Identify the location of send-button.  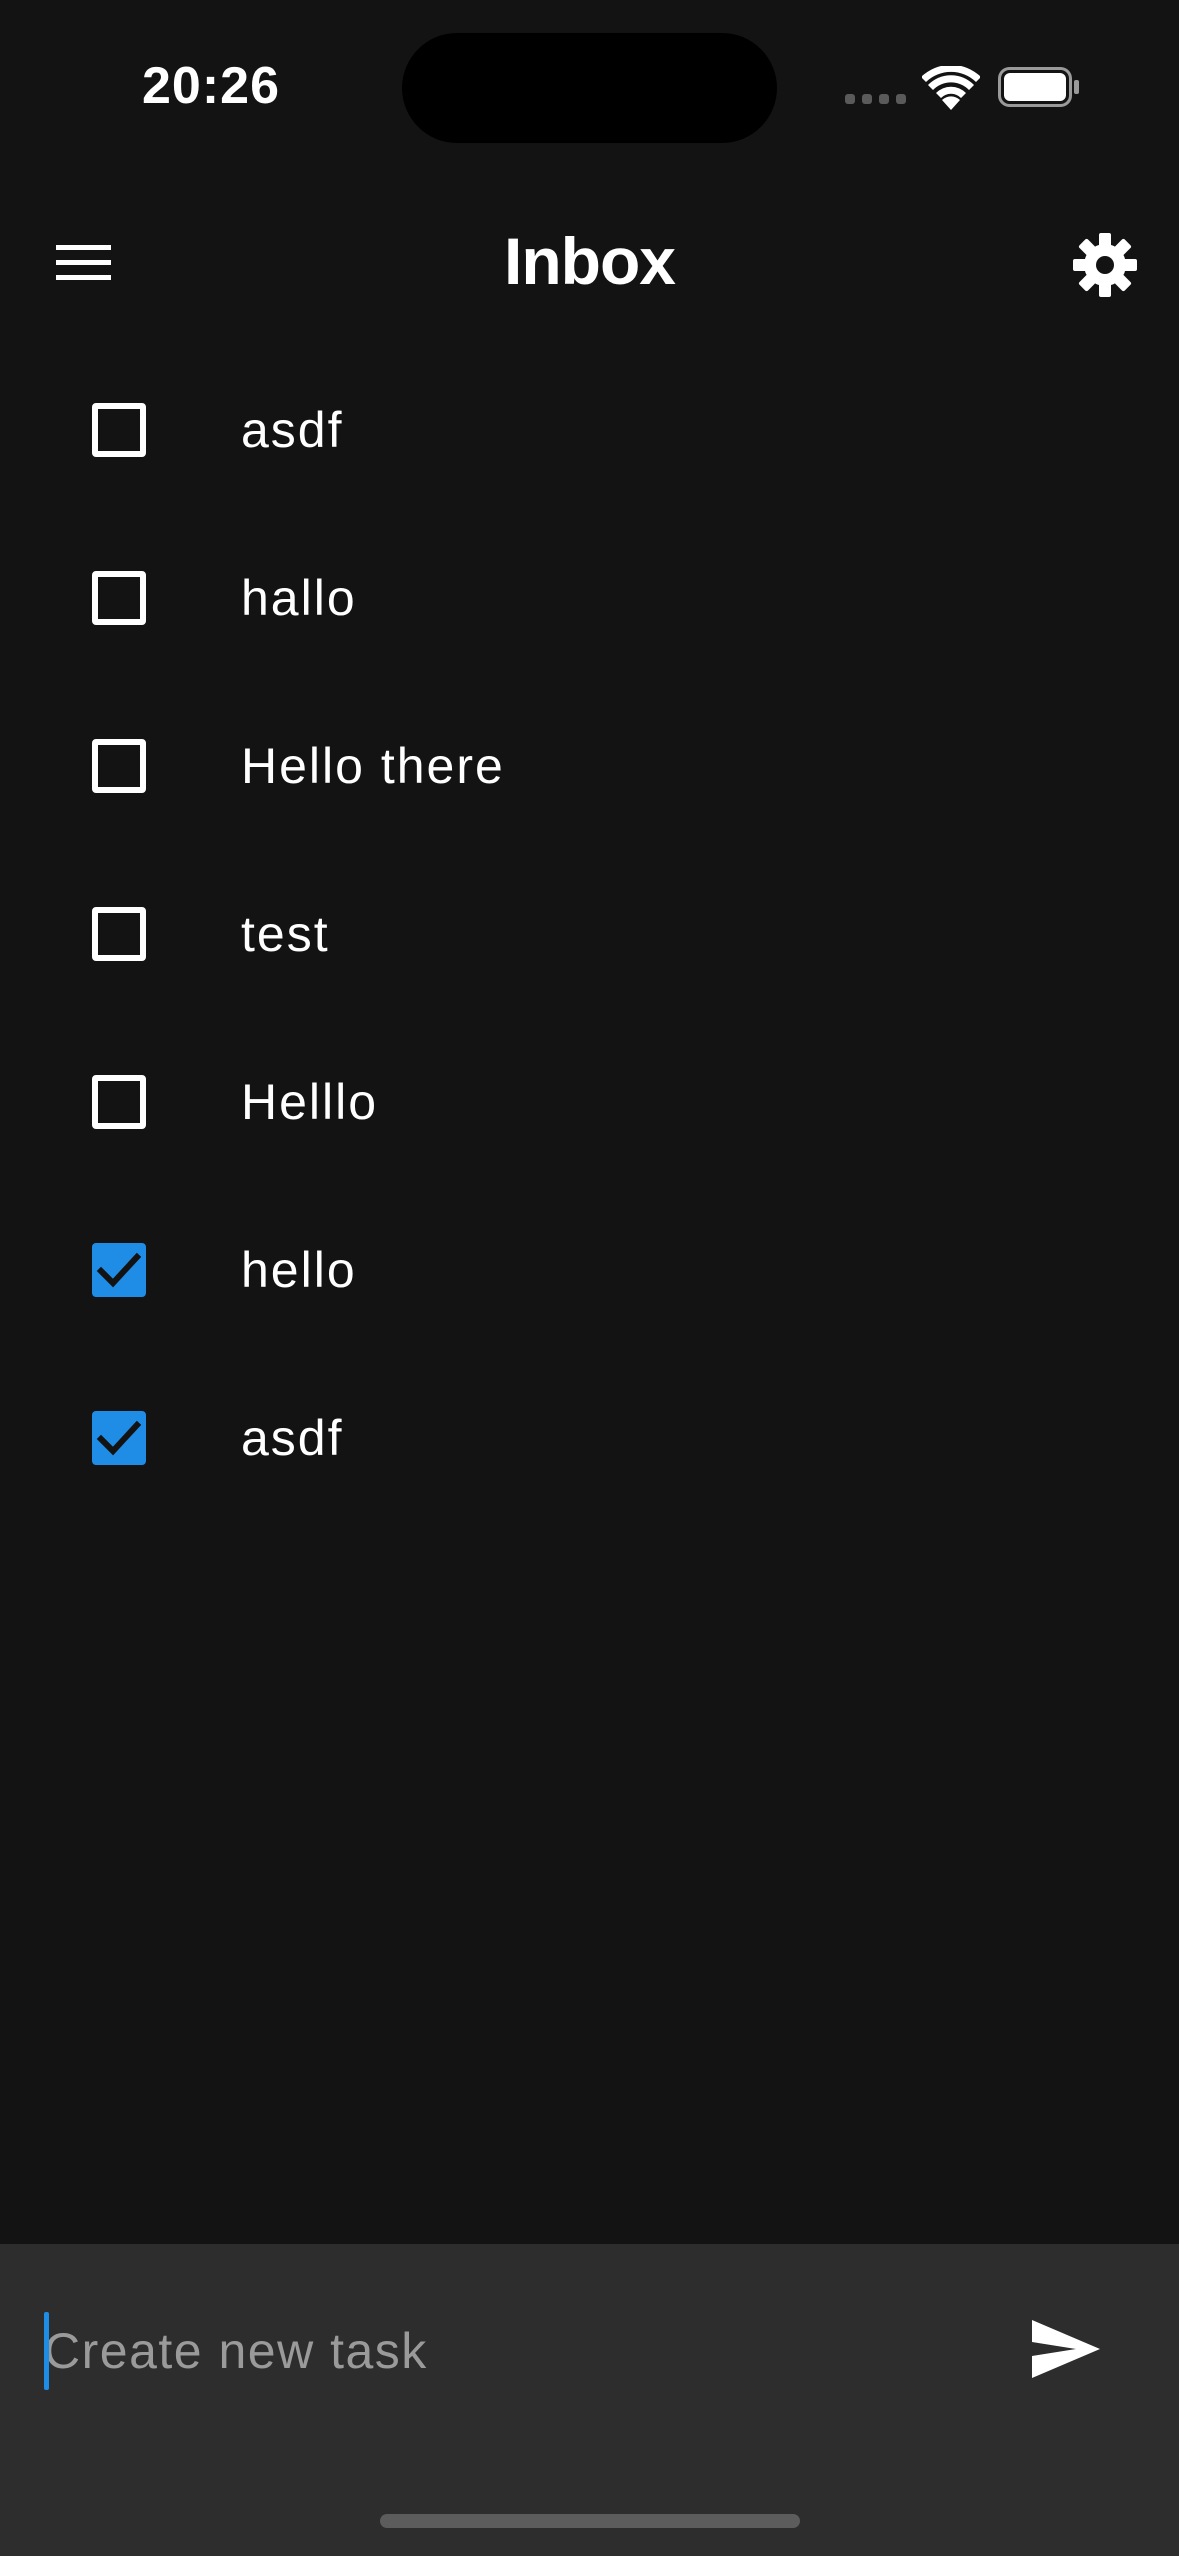
(1063, 2349).